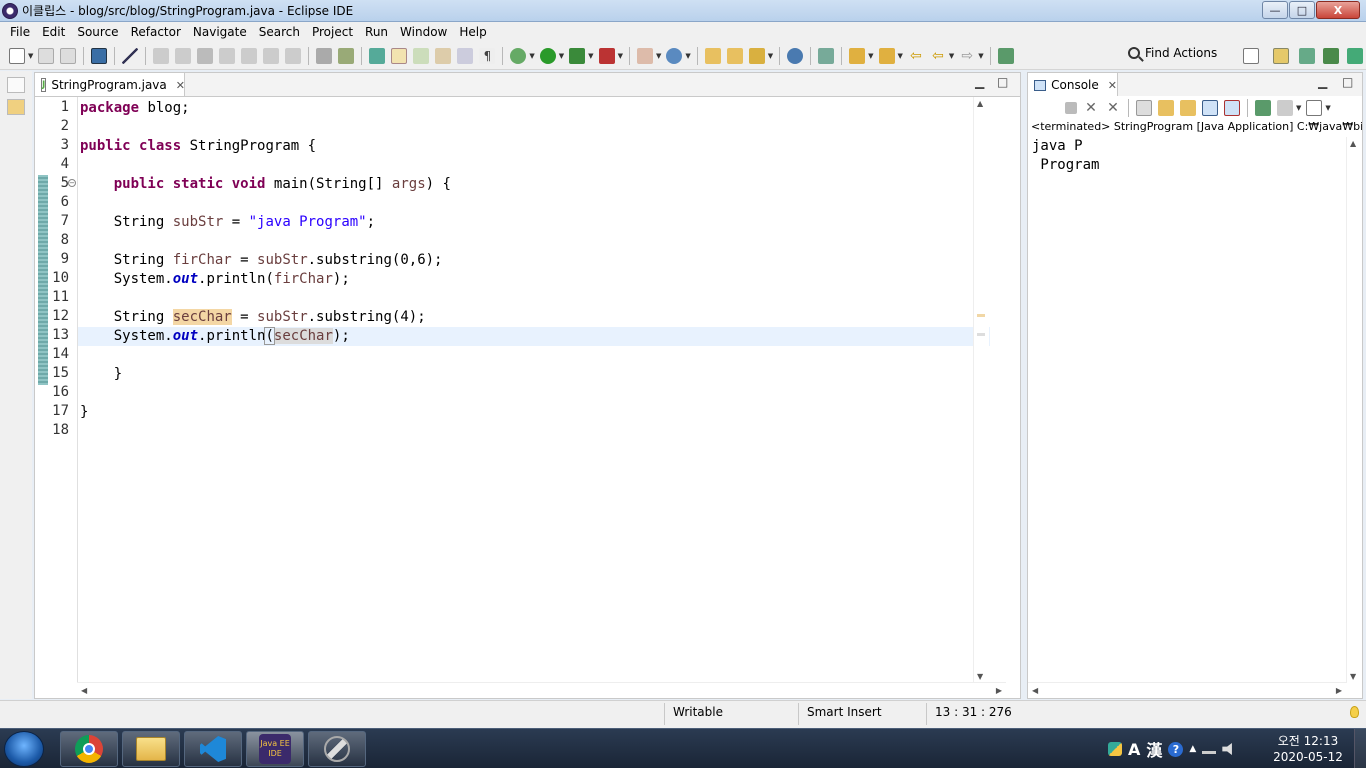 This screenshot has height=768, width=1366. Describe the element at coordinates (886, 55) in the screenshot. I see `previous-annotation-icon` at that location.